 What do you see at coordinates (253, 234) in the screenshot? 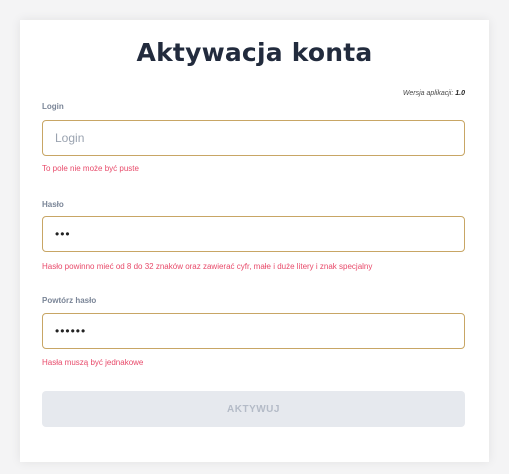
I see `password-input` at bounding box center [253, 234].